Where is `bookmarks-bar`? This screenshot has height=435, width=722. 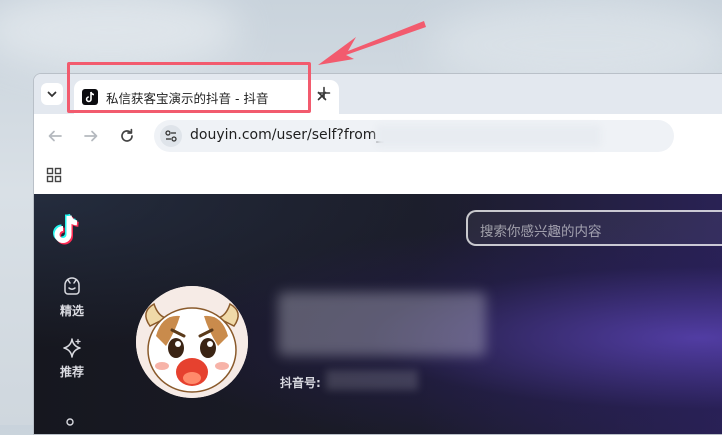 bookmarks-bar is located at coordinates (378, 176).